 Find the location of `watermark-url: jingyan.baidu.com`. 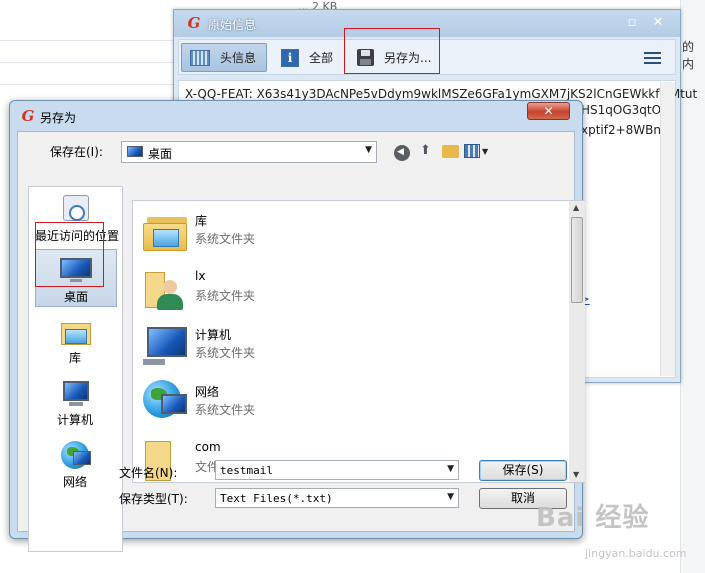

watermark-url: jingyan.baidu.com is located at coordinates (636, 553).